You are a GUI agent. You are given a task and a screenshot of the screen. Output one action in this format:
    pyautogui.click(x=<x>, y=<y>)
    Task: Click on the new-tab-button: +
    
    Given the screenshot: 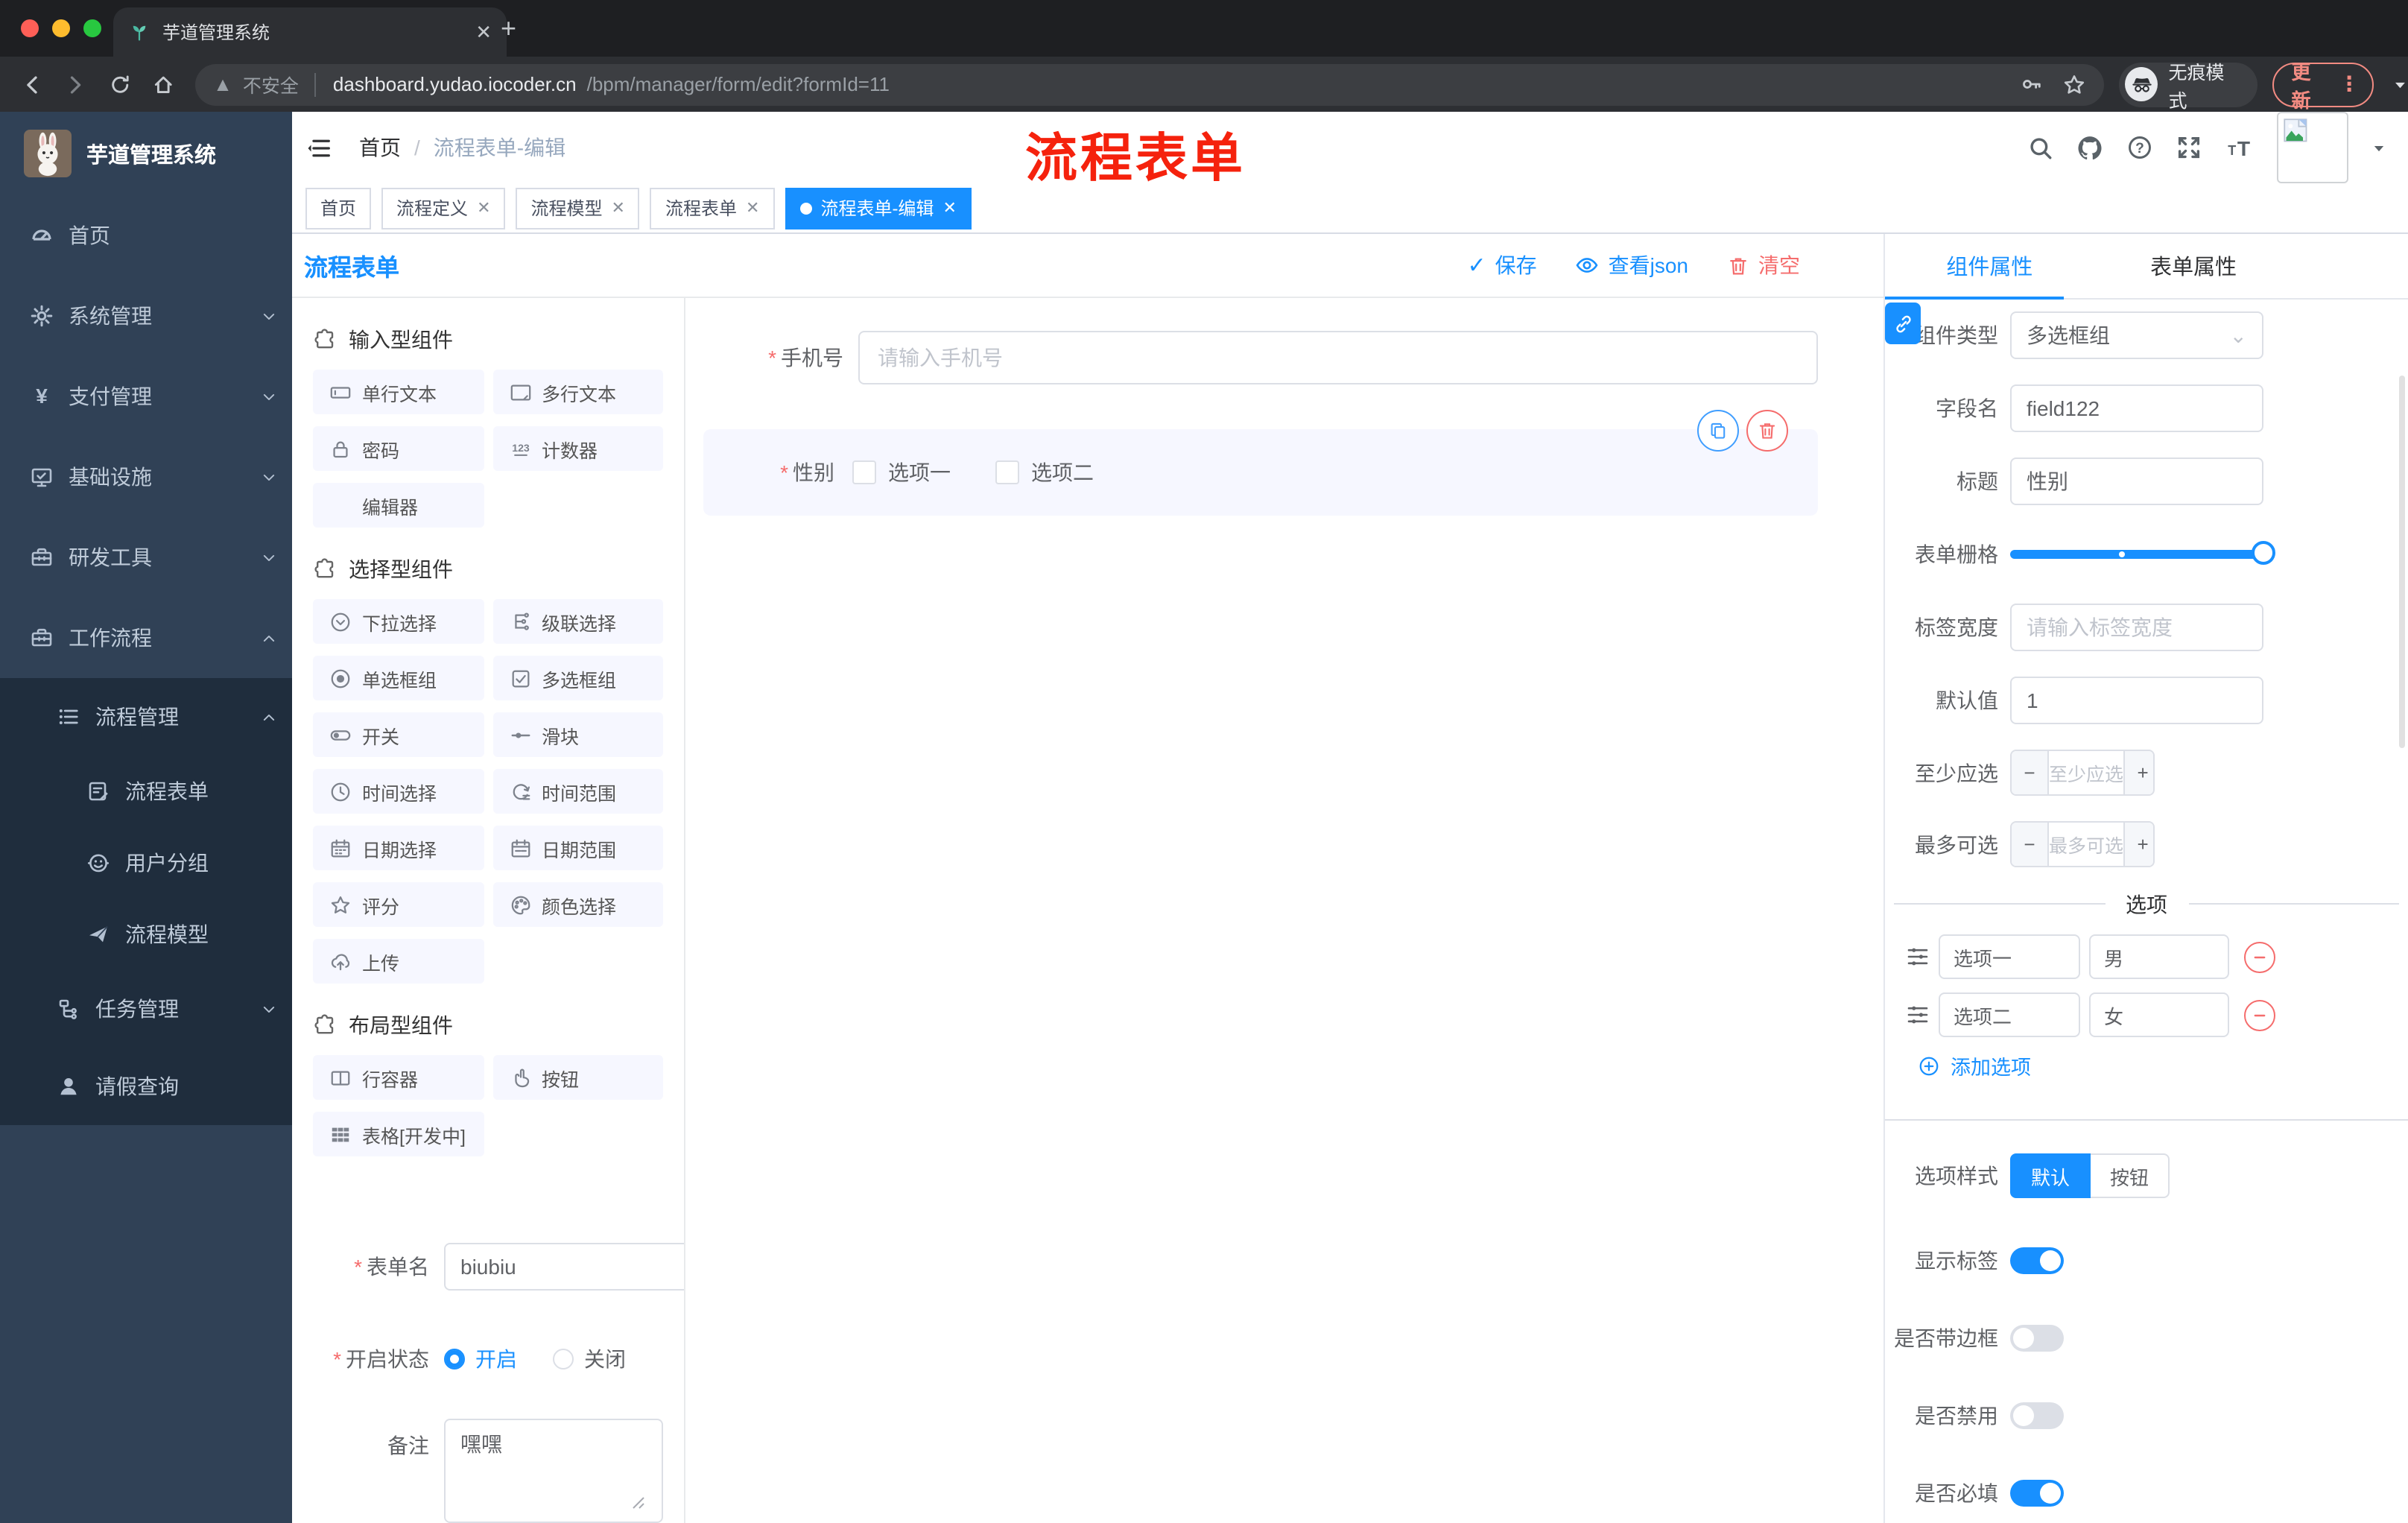 What is the action you would take?
    pyautogui.click(x=508, y=29)
    